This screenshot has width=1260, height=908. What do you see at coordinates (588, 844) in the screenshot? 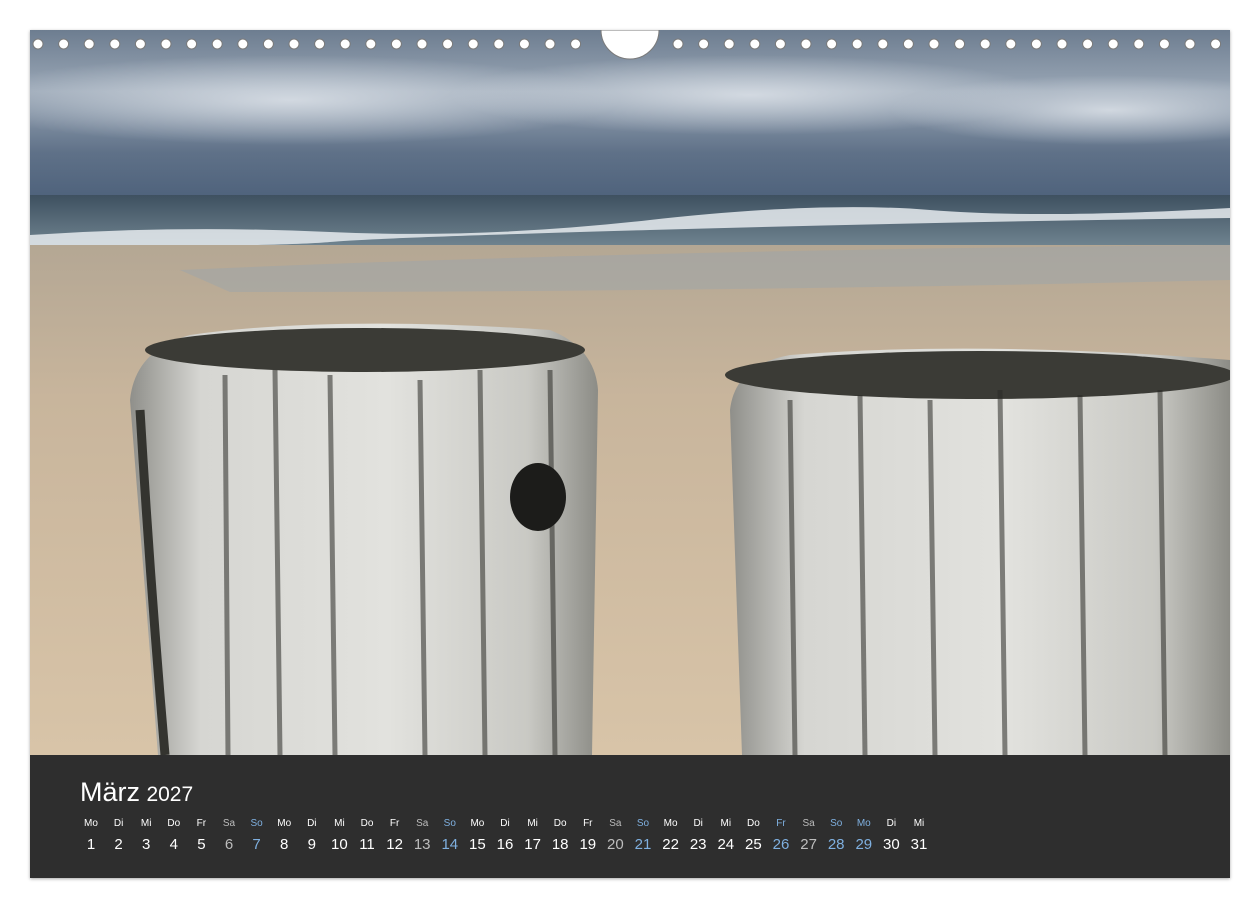
I see `day-number: 19` at bounding box center [588, 844].